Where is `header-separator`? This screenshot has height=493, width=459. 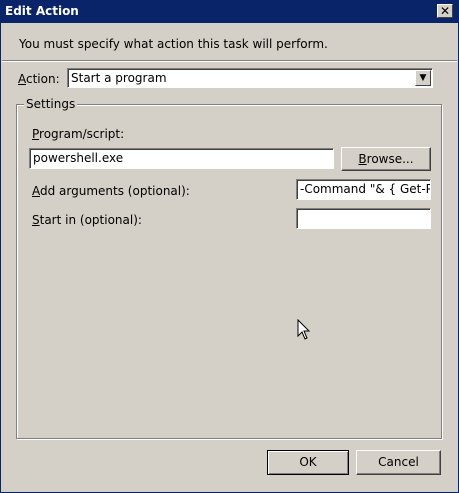 header-separator is located at coordinates (229, 61).